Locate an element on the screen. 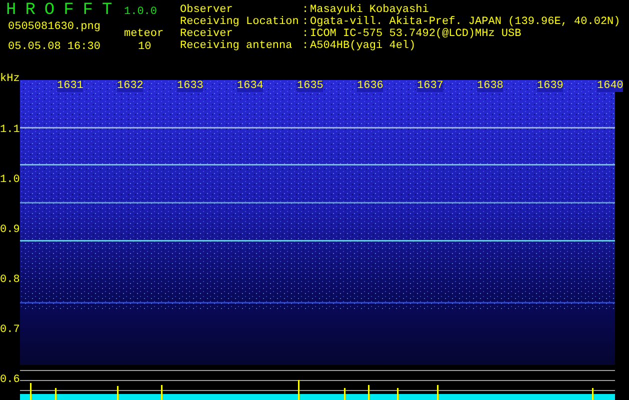 This screenshot has width=629, height=400. time-label: 1638 is located at coordinates (490, 86).